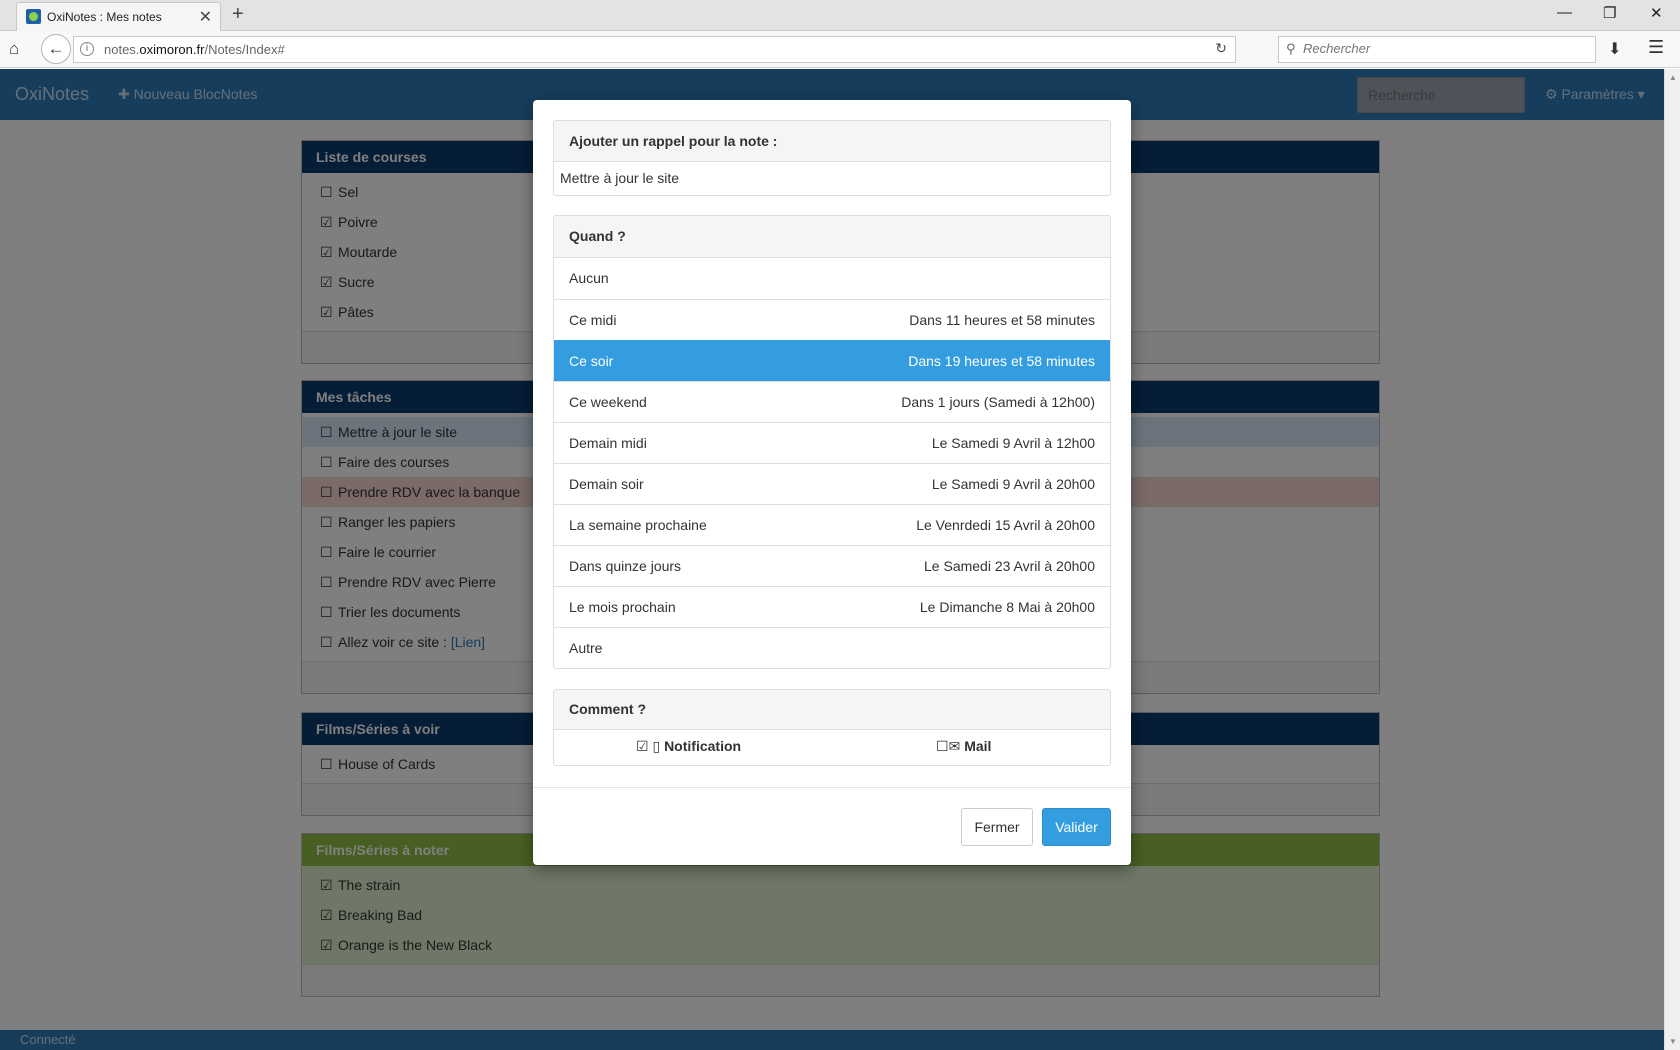 This screenshot has width=1680, height=1050. I want to click on when-option-demain-soir: Demain soir Le Samedi 9 Avril à 20h00, so click(832, 483).